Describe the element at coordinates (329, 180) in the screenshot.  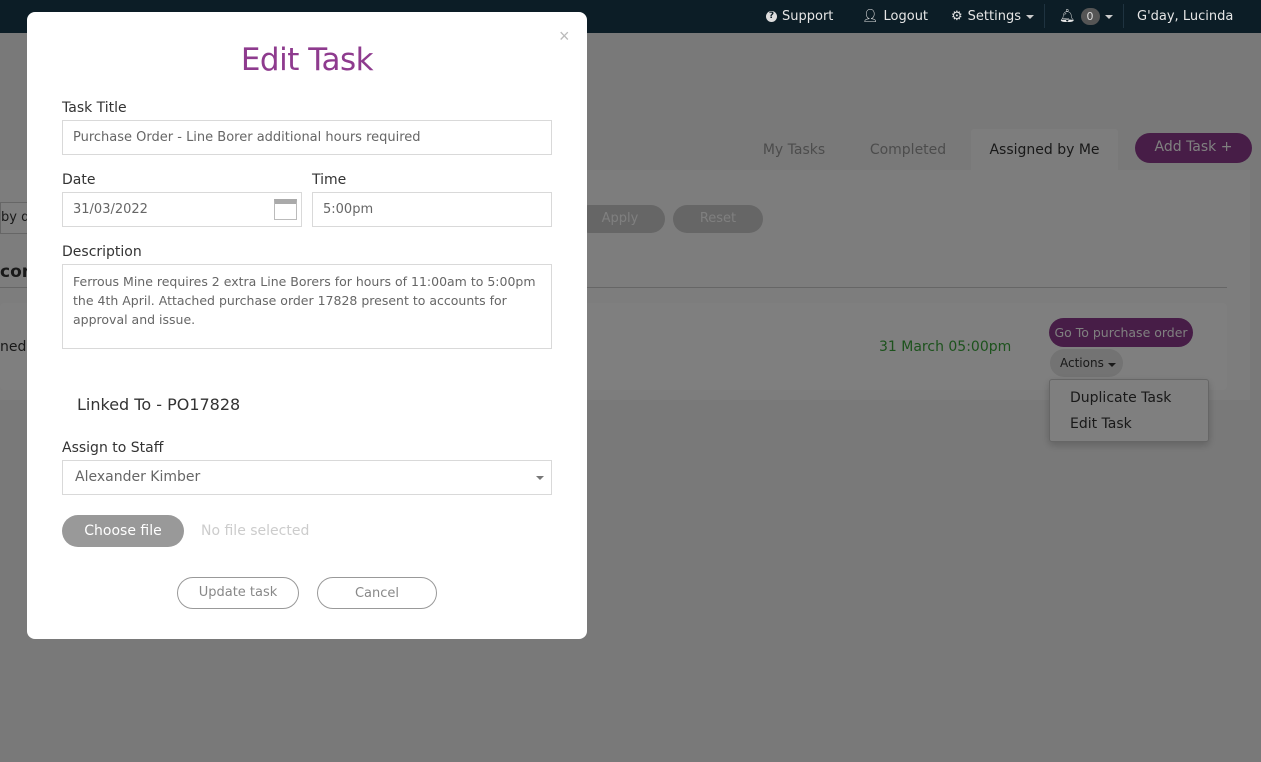
I see `time-label: Time` at that location.